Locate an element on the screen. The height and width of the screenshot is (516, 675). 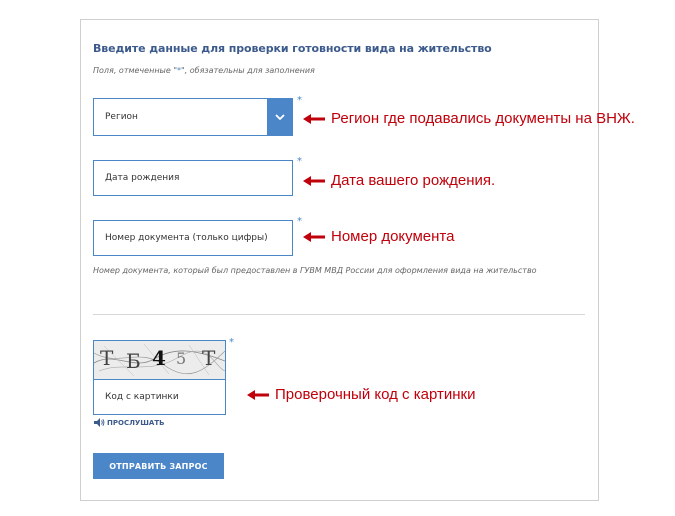
document-number-placeholder: Номер документа (только цифры) is located at coordinates (186, 238).